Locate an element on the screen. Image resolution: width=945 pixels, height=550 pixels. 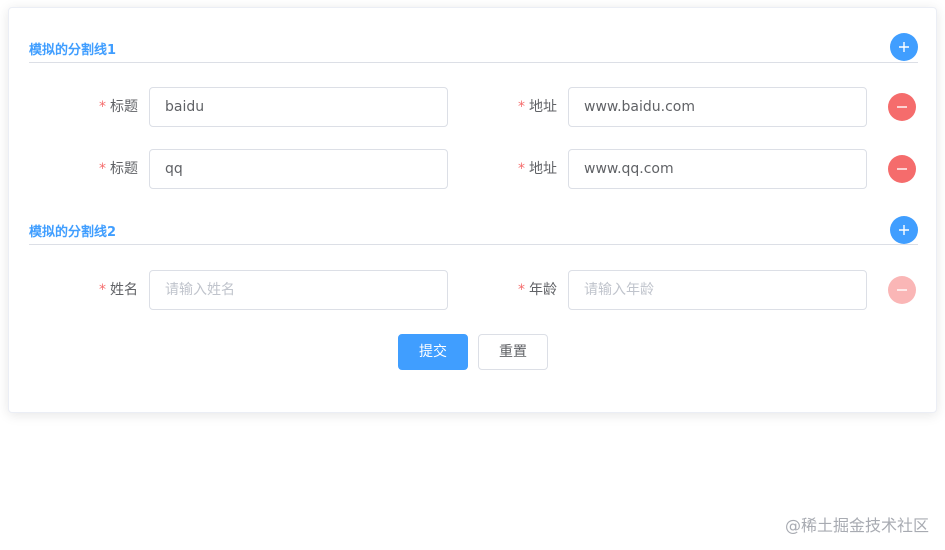
form-row-3: *姓名 *年龄 is located at coordinates (473, 290).